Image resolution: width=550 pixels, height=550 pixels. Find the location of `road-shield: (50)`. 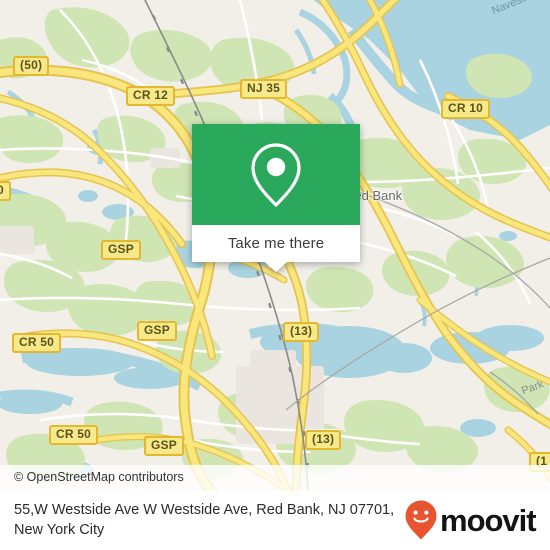

road-shield: (50) is located at coordinates (31, 66).